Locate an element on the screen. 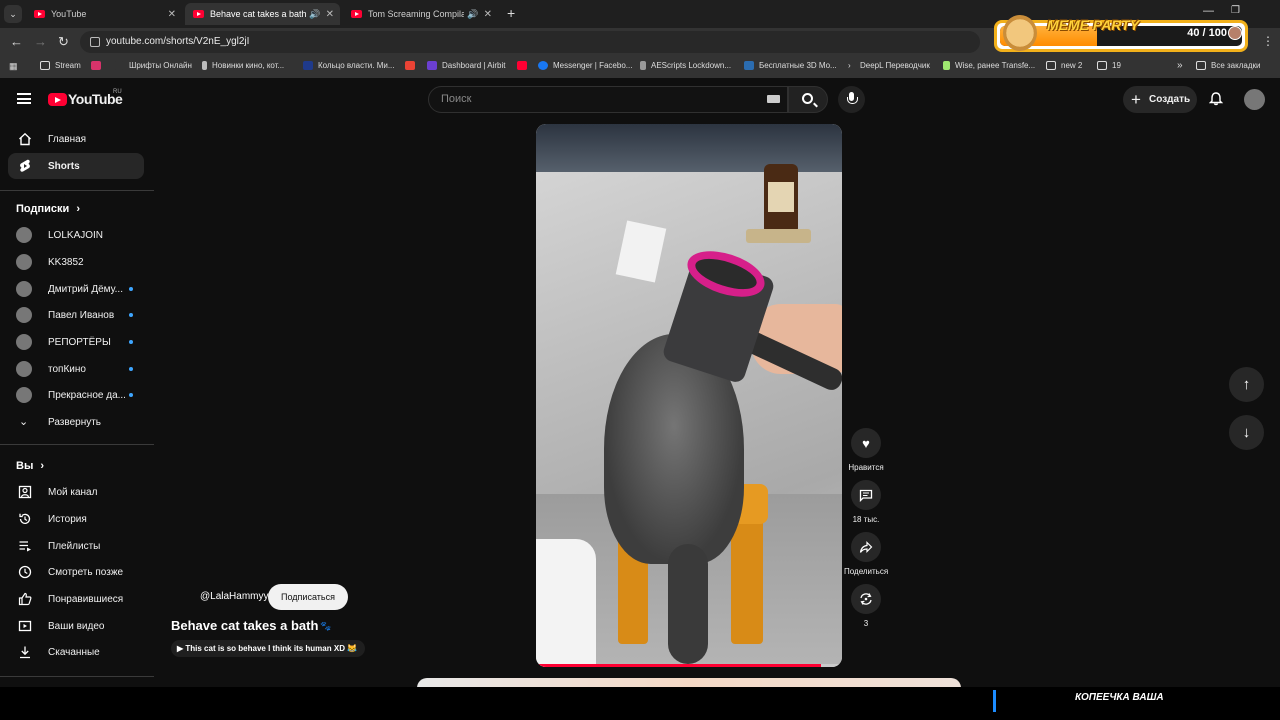 The height and width of the screenshot is (720, 1280). comment-icon is located at coordinates (866, 495).